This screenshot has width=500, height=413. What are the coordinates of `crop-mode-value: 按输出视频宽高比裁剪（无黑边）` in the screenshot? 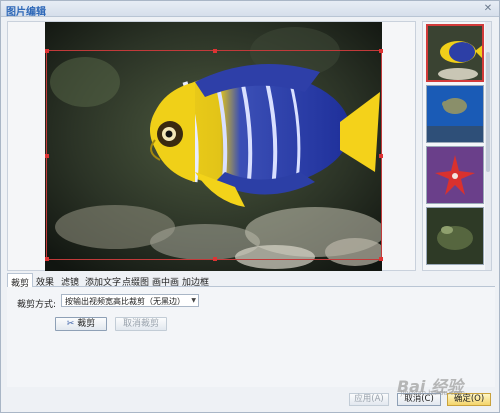 It's located at (125, 301).